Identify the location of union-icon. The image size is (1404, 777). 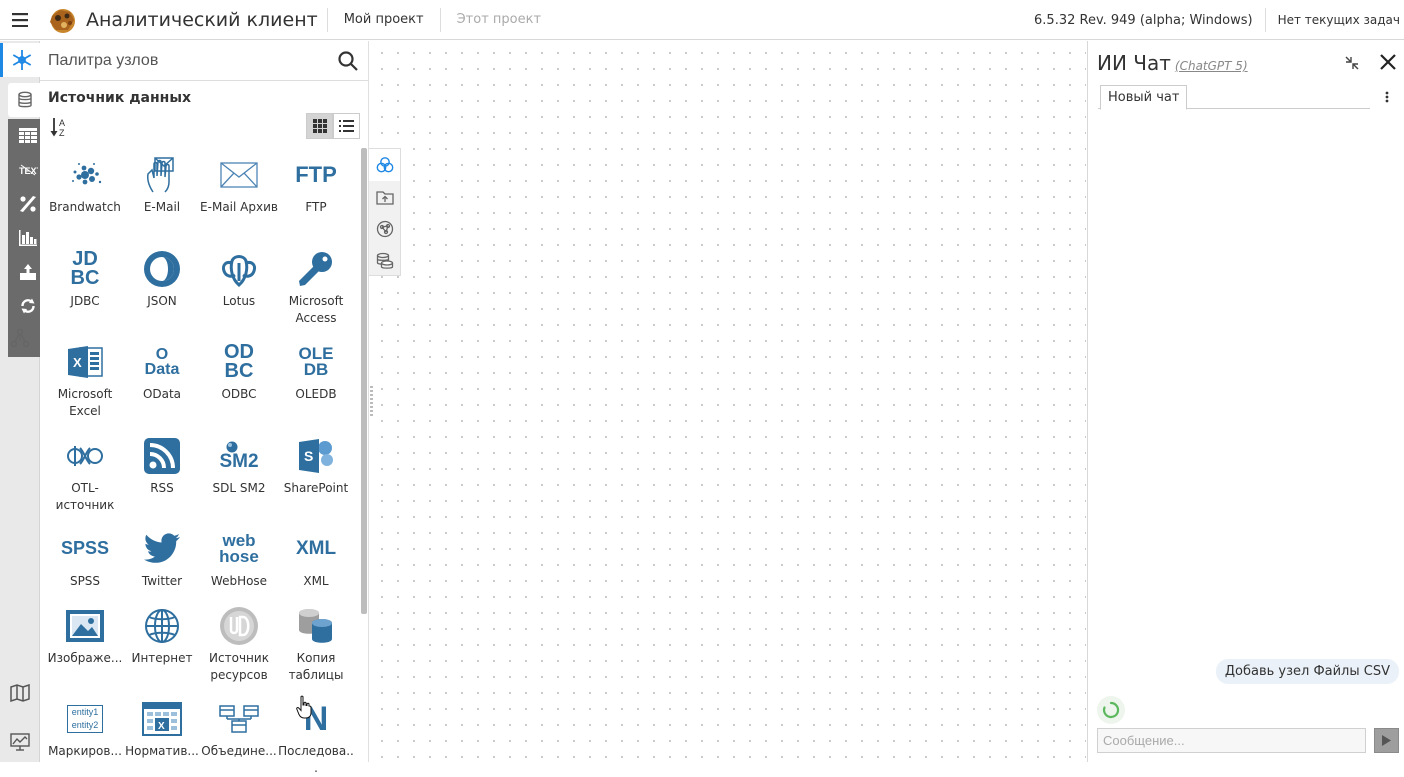
(239, 719).